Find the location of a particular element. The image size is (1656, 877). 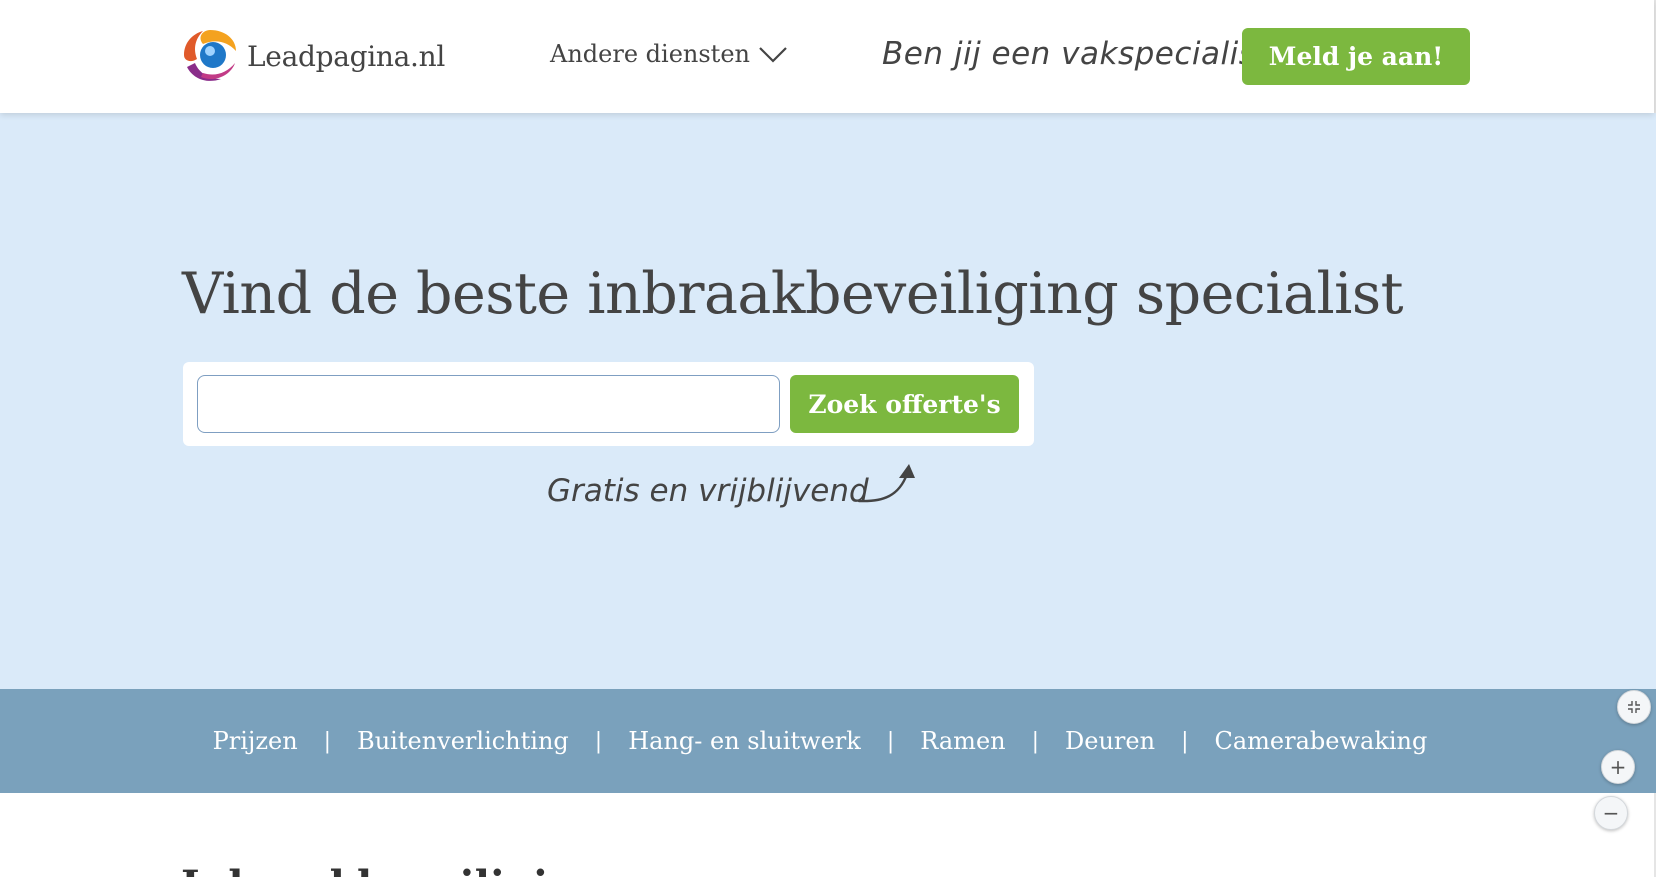

other-services-label: Andere diensten is located at coordinates (650, 54).